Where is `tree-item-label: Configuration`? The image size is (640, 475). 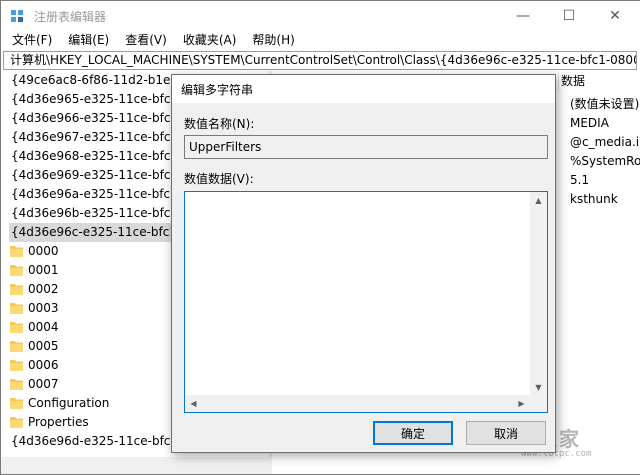
tree-item-label: Configuration is located at coordinates (69, 403).